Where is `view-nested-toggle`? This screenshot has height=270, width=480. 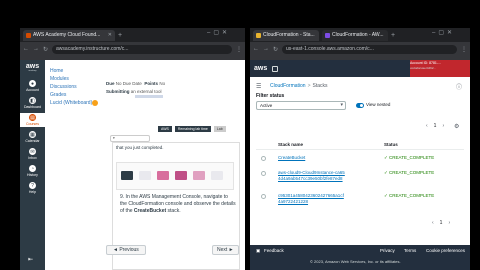 view-nested-toggle is located at coordinates (360, 105).